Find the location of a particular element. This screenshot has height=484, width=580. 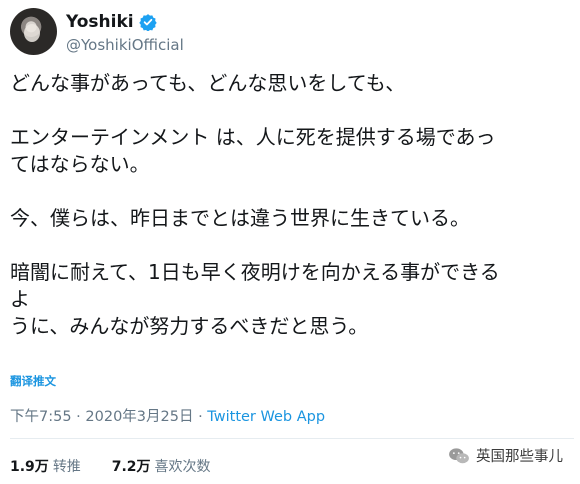

tweet-line: エンターテインメント は、人に死を提供する場であっ is located at coordinates (253, 137).